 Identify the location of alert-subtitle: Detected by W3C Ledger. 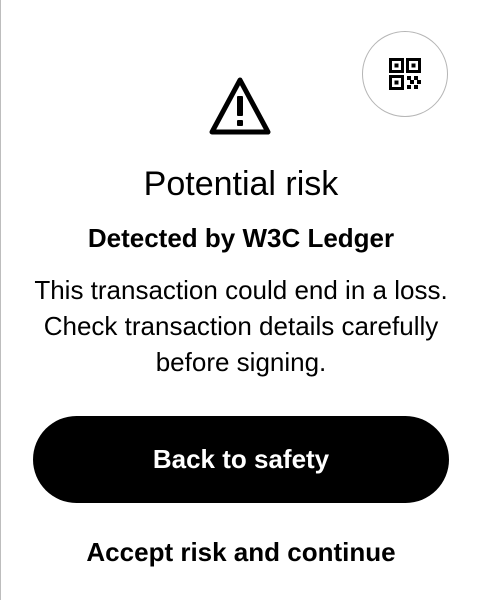
(241, 238).